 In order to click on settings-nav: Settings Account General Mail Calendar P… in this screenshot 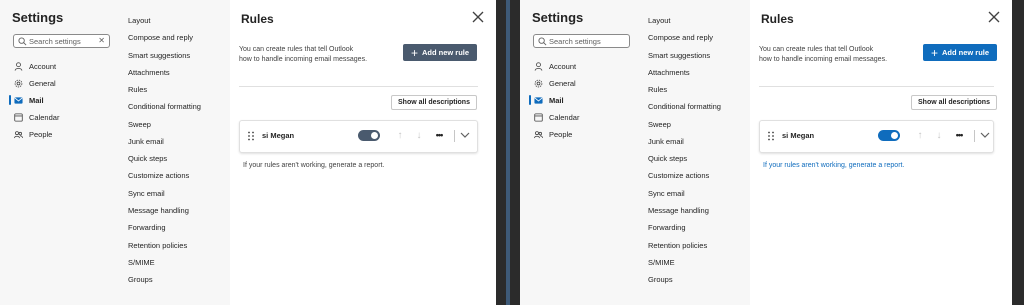, I will do `click(580, 152)`.